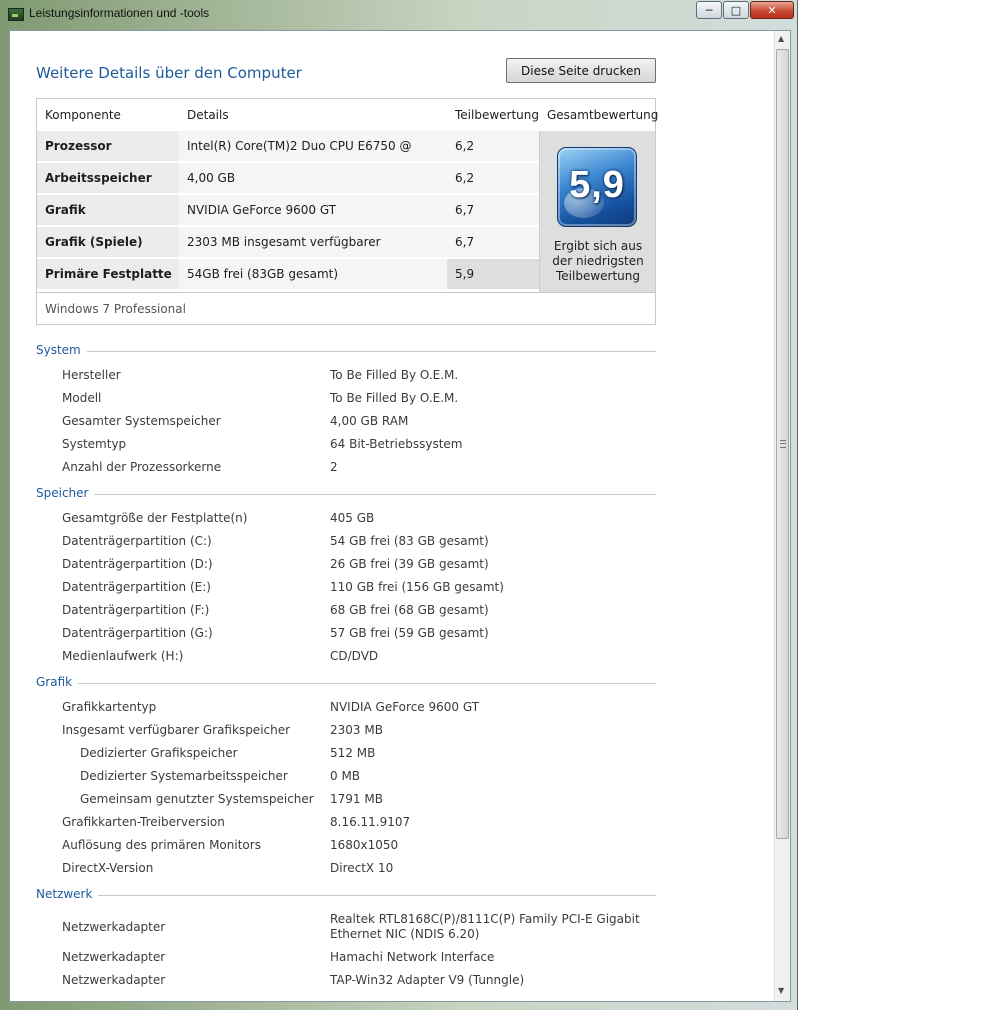 The height and width of the screenshot is (1010, 1008). Describe the element at coordinates (109, 707) in the screenshot. I see `detail-label: Grafikkartentyp` at that location.